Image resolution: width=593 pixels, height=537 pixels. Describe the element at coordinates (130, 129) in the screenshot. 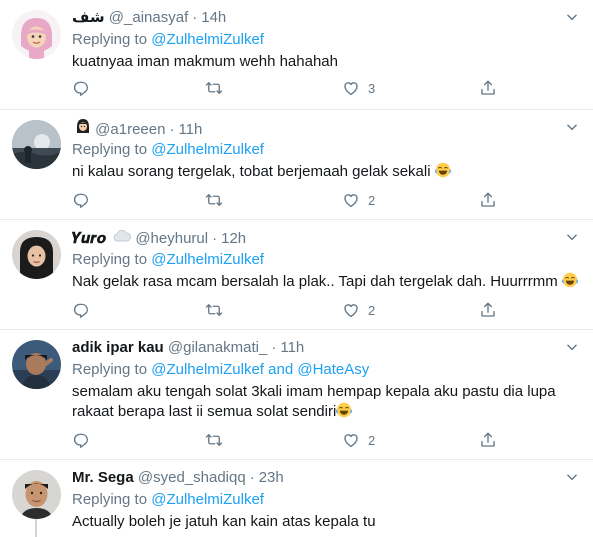

I see `username-handle: @a1reeen` at that location.